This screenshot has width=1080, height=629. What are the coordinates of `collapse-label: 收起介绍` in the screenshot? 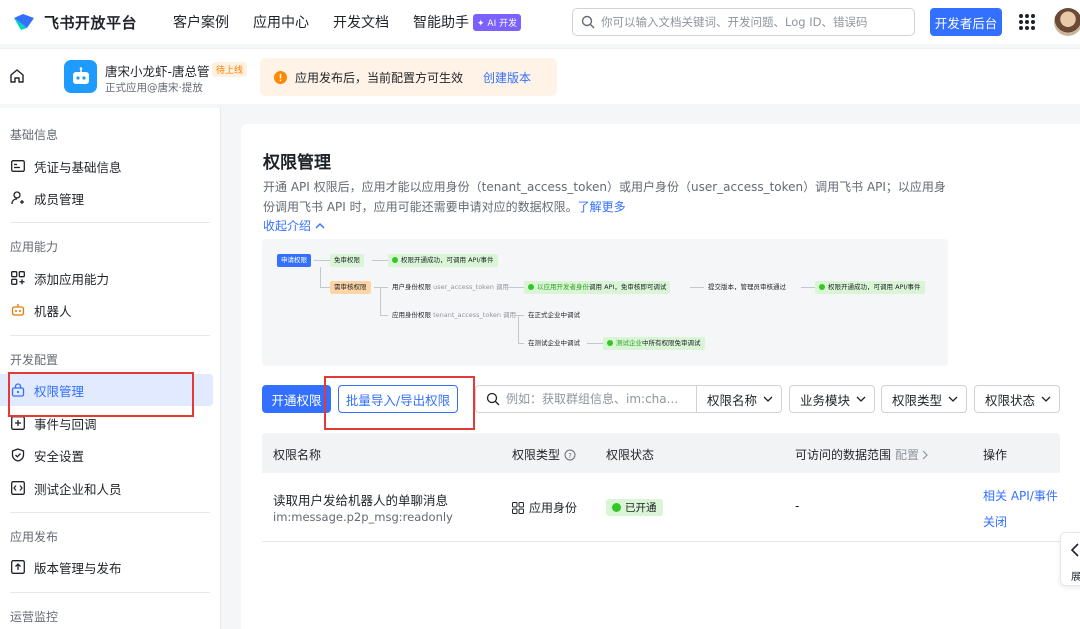 It's located at (287, 226).